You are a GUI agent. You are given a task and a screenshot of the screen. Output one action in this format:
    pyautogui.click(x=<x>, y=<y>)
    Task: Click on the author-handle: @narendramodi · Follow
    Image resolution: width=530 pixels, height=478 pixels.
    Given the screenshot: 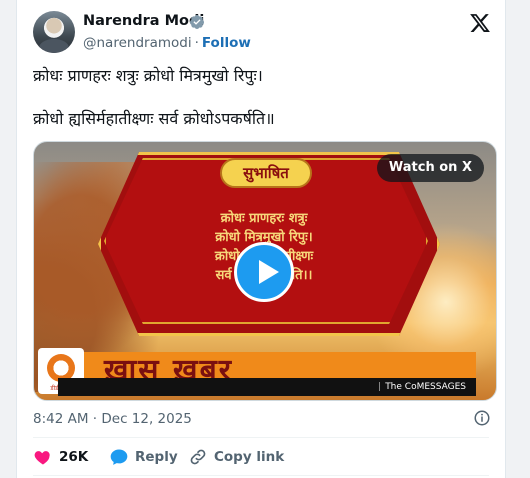 What is the action you would take?
    pyautogui.click(x=167, y=43)
    